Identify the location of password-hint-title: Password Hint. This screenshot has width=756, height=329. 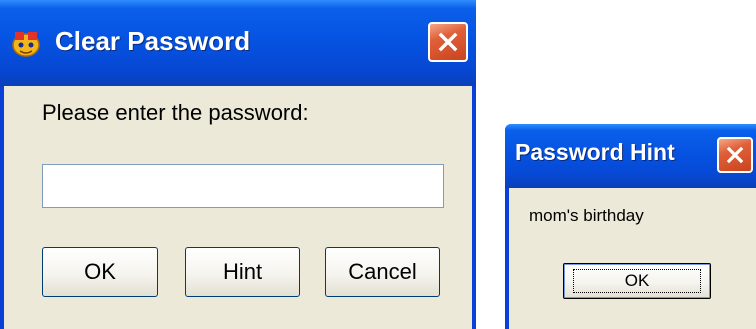
(595, 152).